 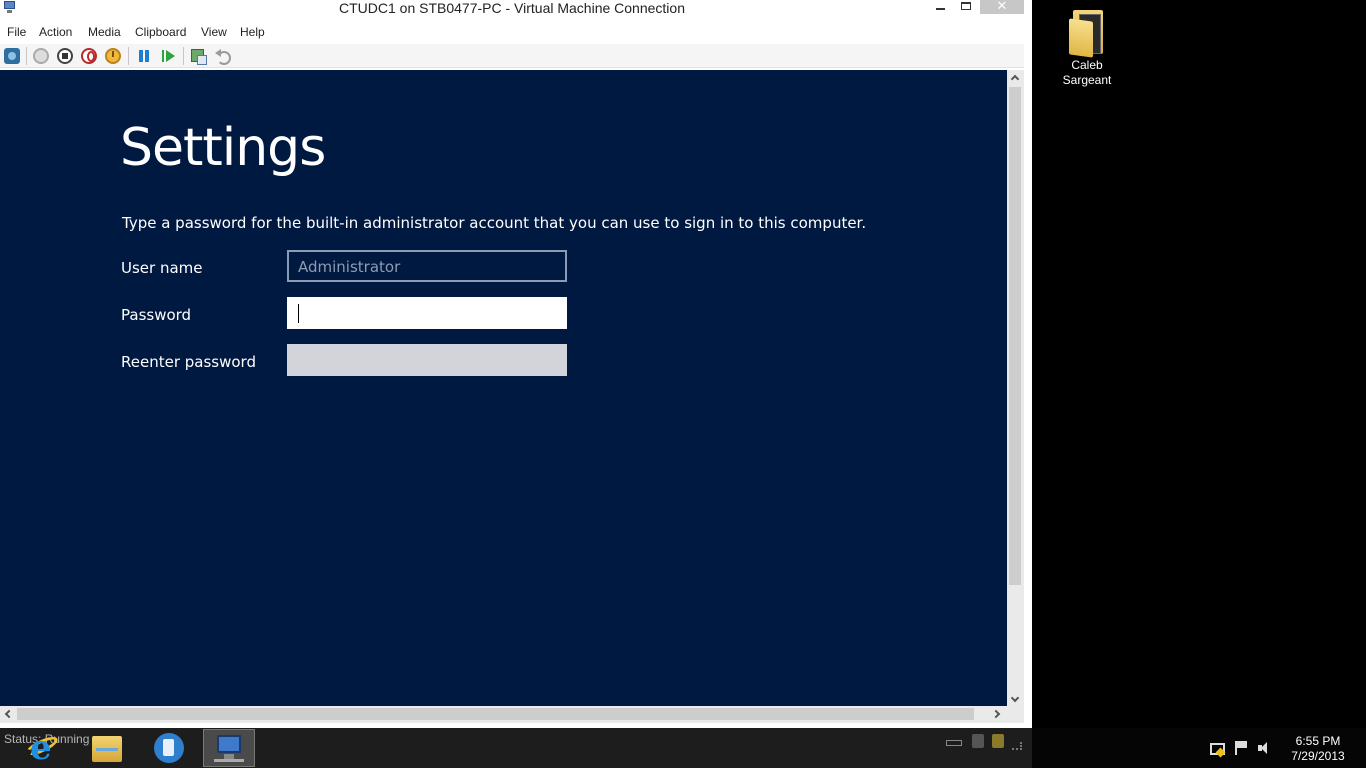 I want to click on mouse-capture-icon, so click(x=978, y=741).